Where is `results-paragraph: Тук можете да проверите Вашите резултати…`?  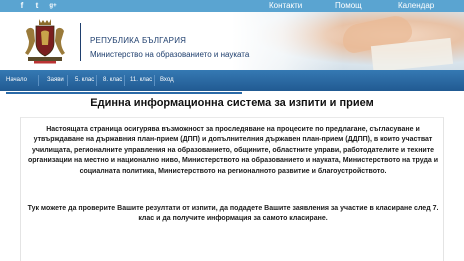
results-paragraph: Тук можете да проверите Вашите резултати… is located at coordinates (233, 214).